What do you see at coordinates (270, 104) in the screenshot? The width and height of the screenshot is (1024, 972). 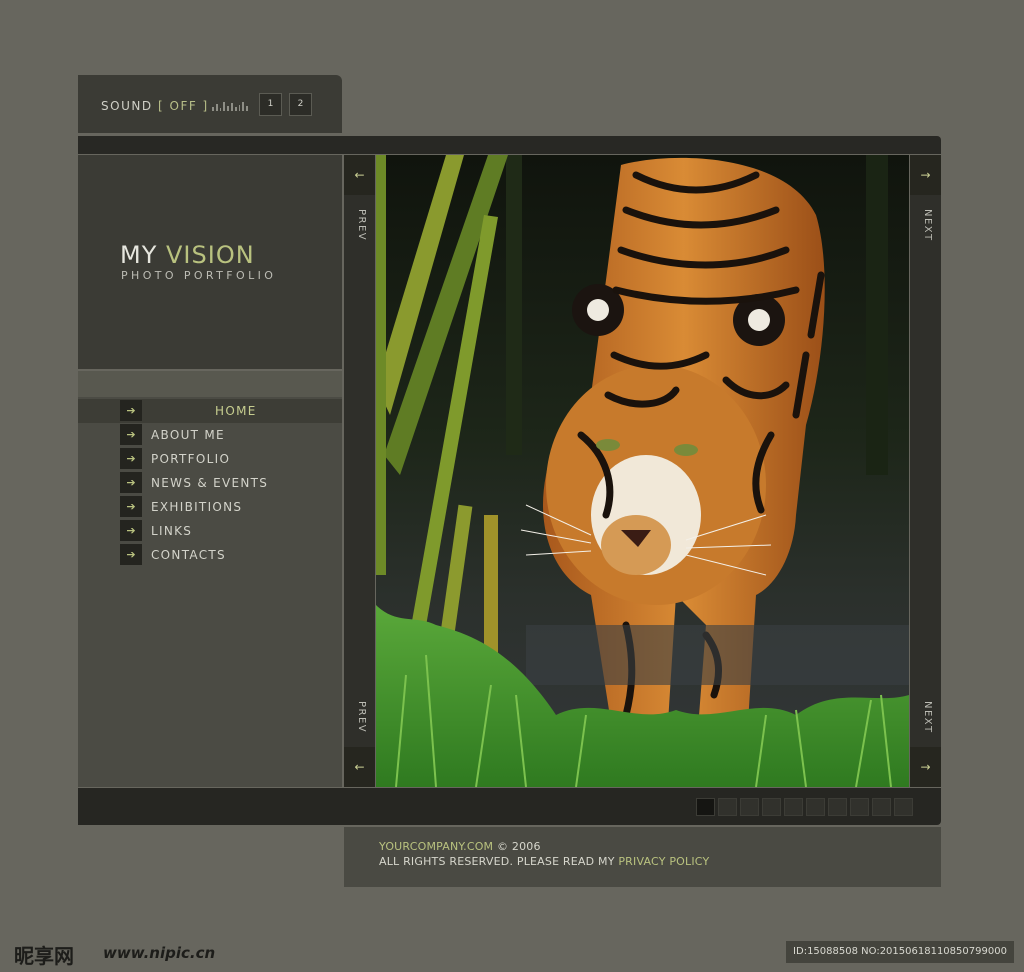 I see `track-1-button: 1` at bounding box center [270, 104].